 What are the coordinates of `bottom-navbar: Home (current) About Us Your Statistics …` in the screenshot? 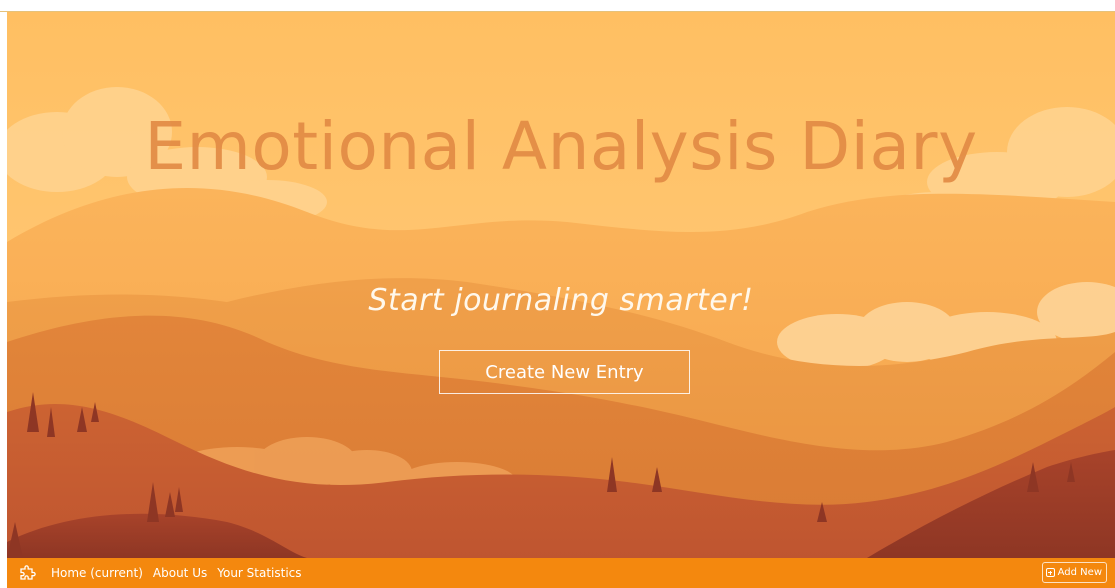 It's located at (561, 573).